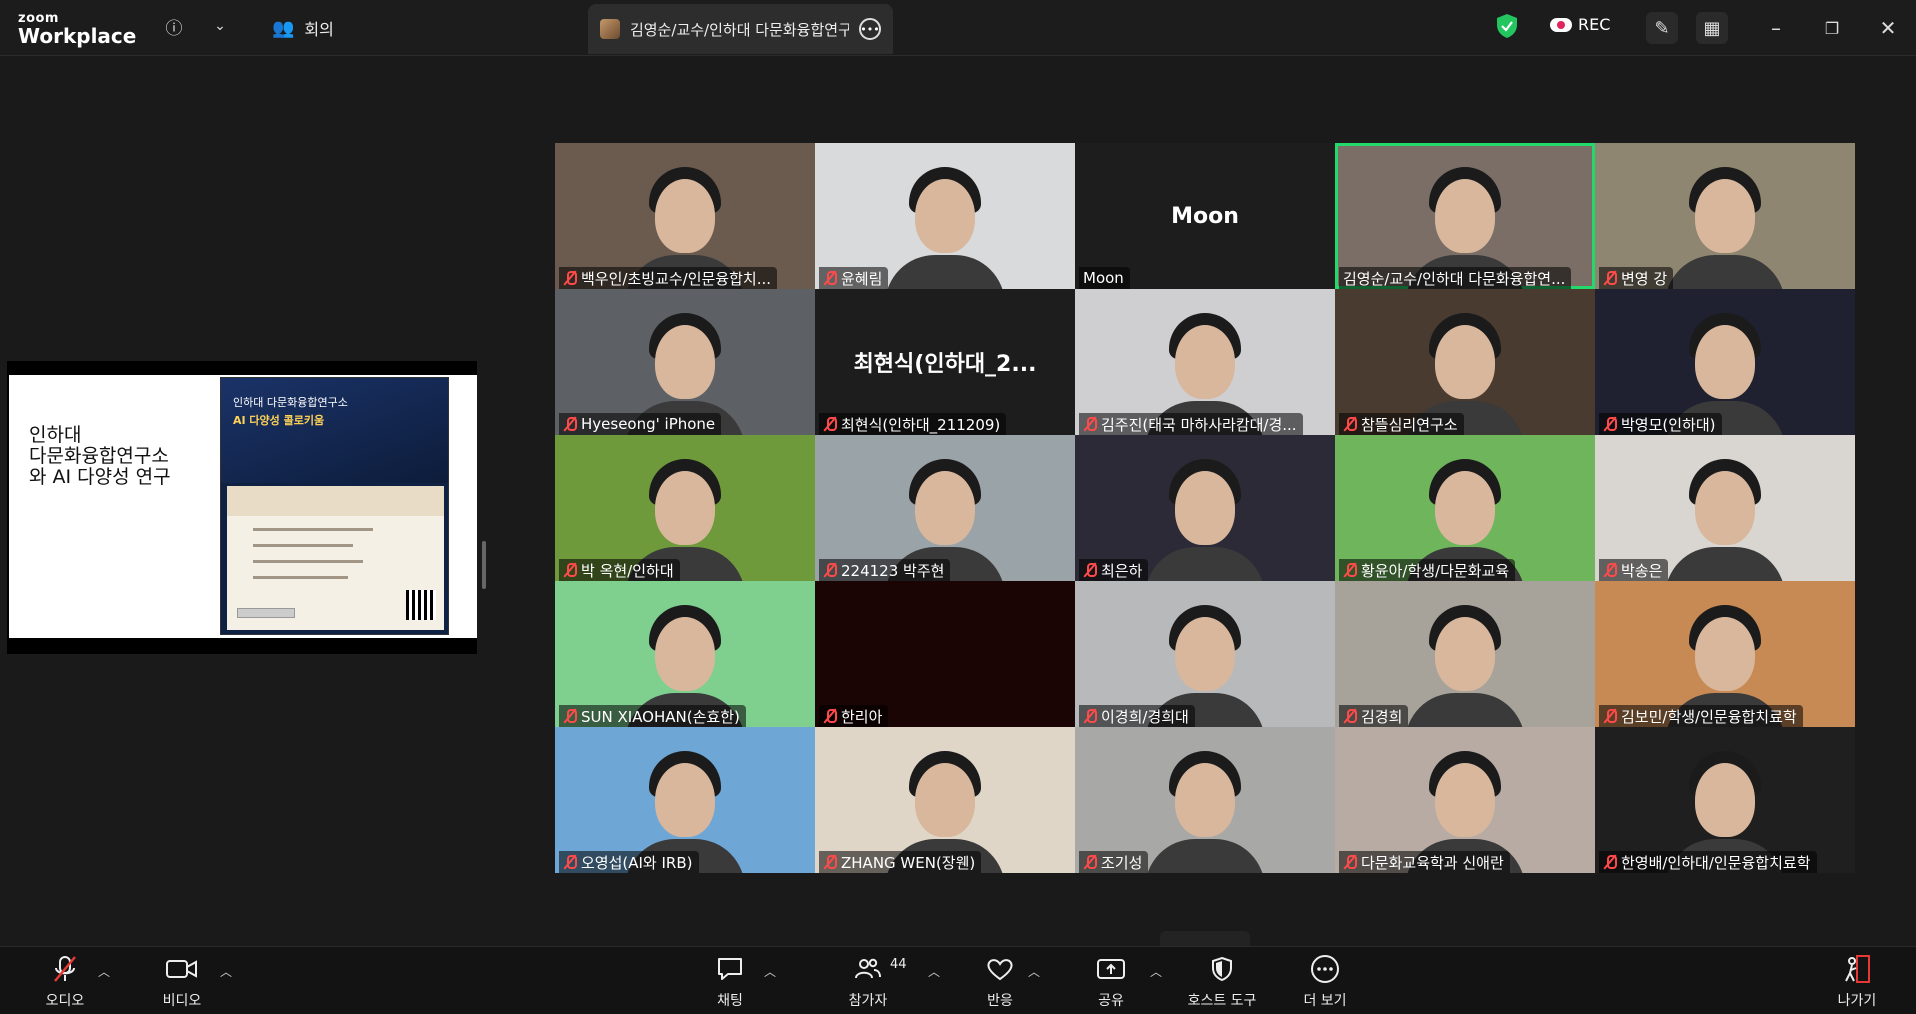 The image size is (1916, 1014). Describe the element at coordinates (1424, 862) in the screenshot. I see `participant-name-label: 다문화교육학과 신애란` at that location.